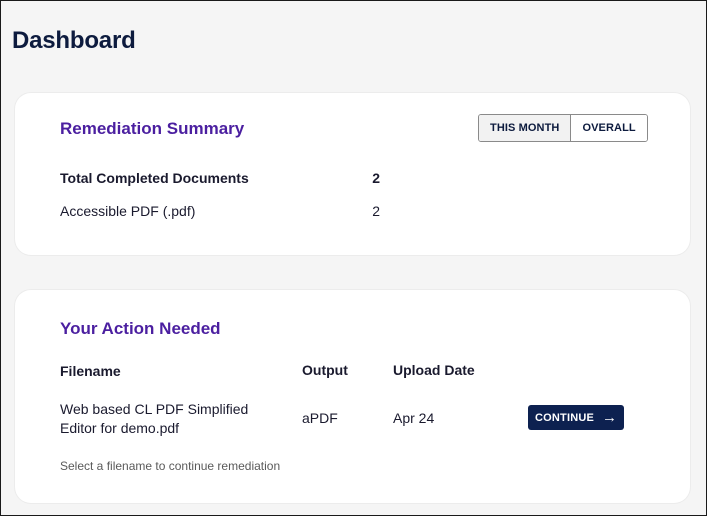 The image size is (707, 516). I want to click on upload-date-header: Upload Date, so click(434, 370).